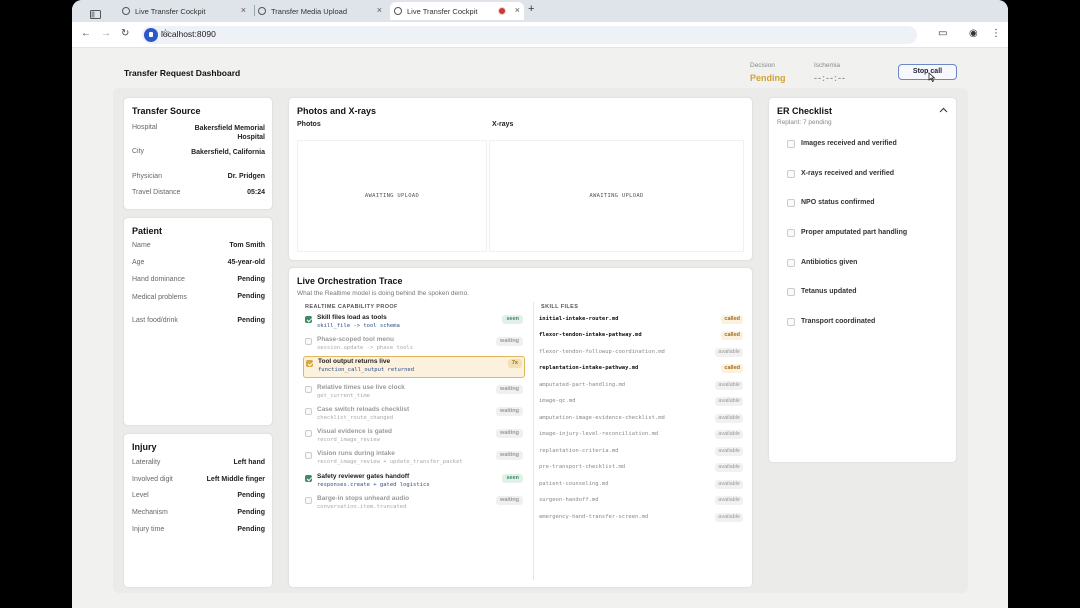  I want to click on tab-live-transfer-cockpit-1: Live Transfer Cockpit ×, so click(186, 11).